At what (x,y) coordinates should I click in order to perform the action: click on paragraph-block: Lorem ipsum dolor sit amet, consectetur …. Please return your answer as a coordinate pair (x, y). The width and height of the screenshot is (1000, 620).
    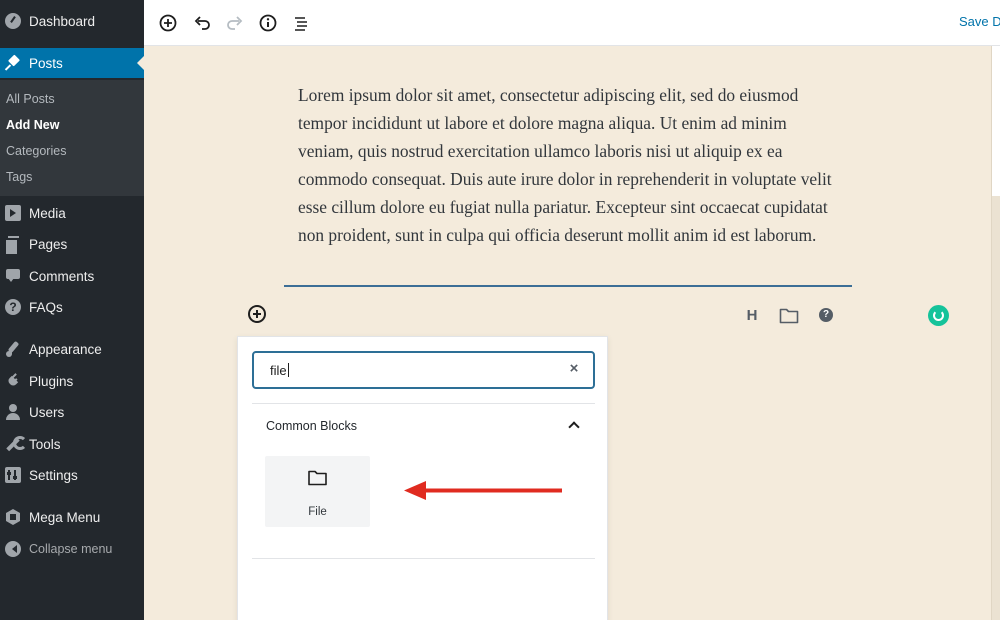
    Looking at the image, I should click on (568, 165).